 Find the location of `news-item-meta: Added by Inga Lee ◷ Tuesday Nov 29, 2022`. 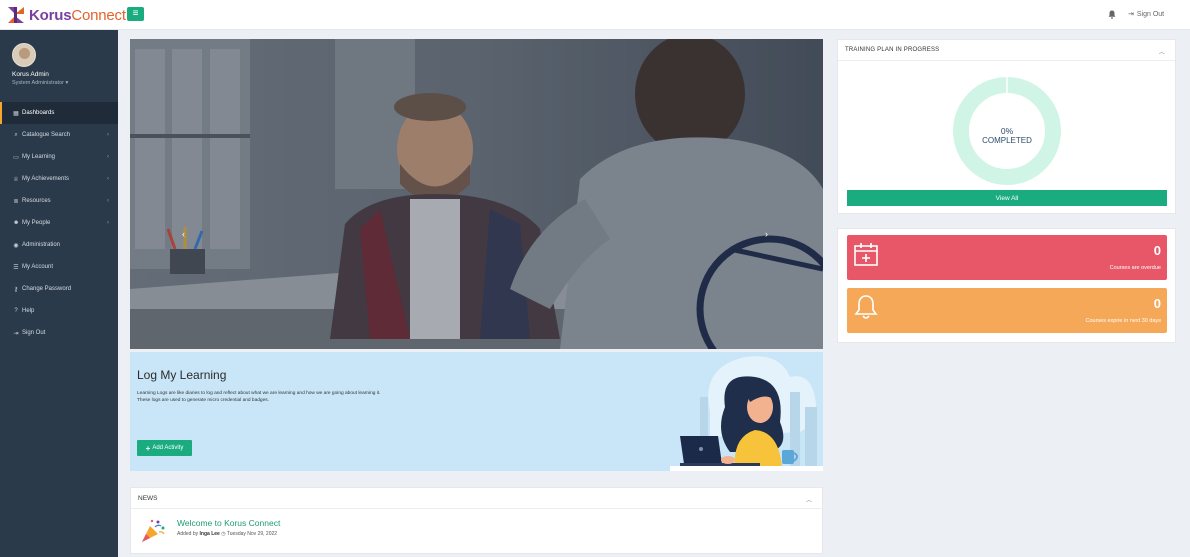

news-item-meta: Added by Inga Lee ◷ Tuesday Nov 29, 2022 is located at coordinates (227, 534).